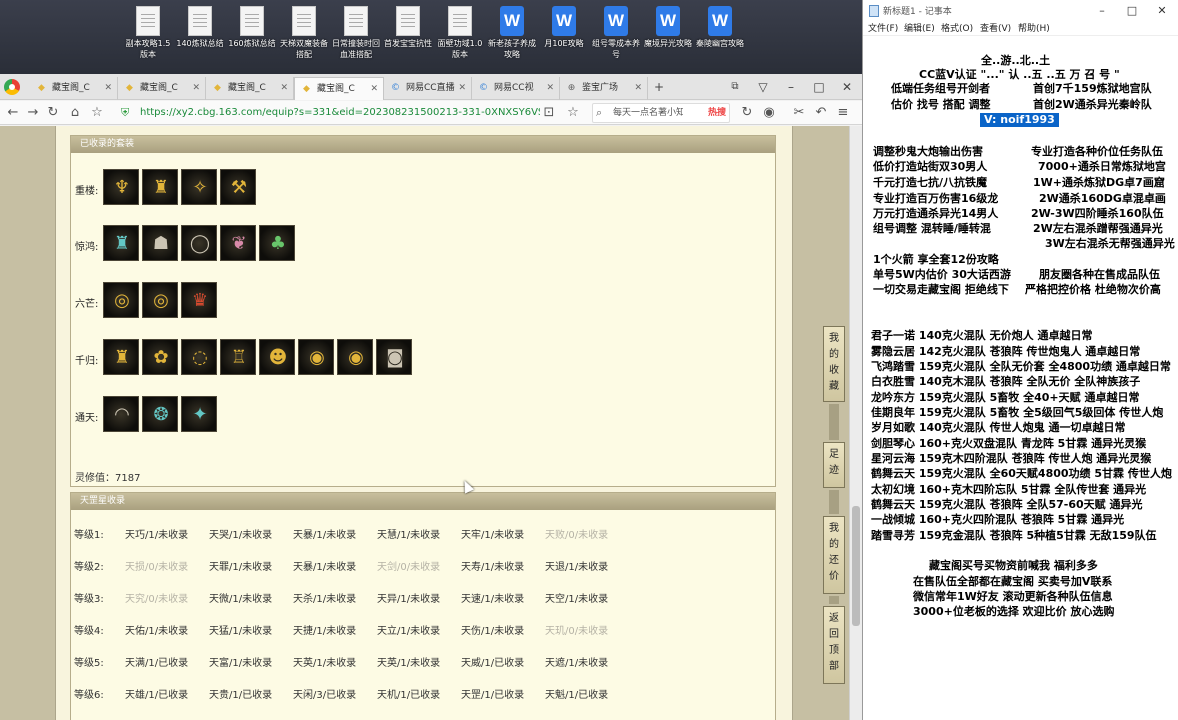  I want to click on undo-icon: ↶, so click(821, 113).